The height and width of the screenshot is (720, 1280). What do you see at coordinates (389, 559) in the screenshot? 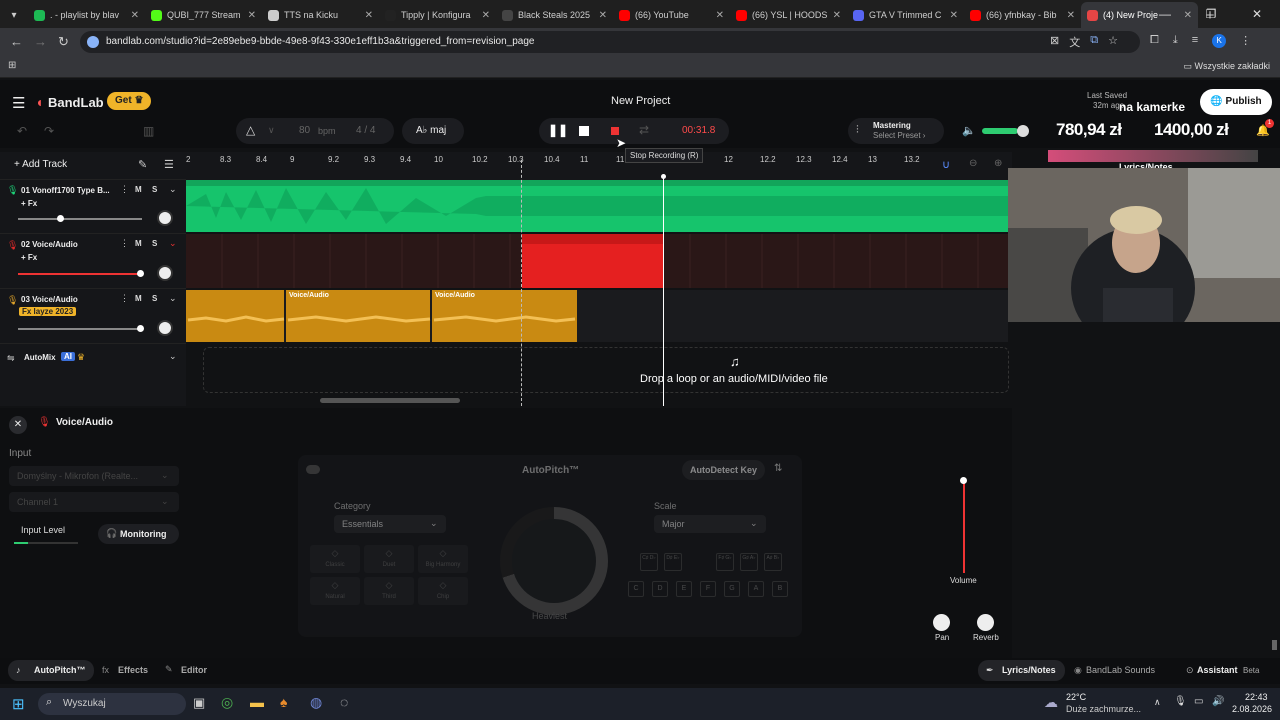
I see `preset-button: ◇ Duet` at bounding box center [389, 559].